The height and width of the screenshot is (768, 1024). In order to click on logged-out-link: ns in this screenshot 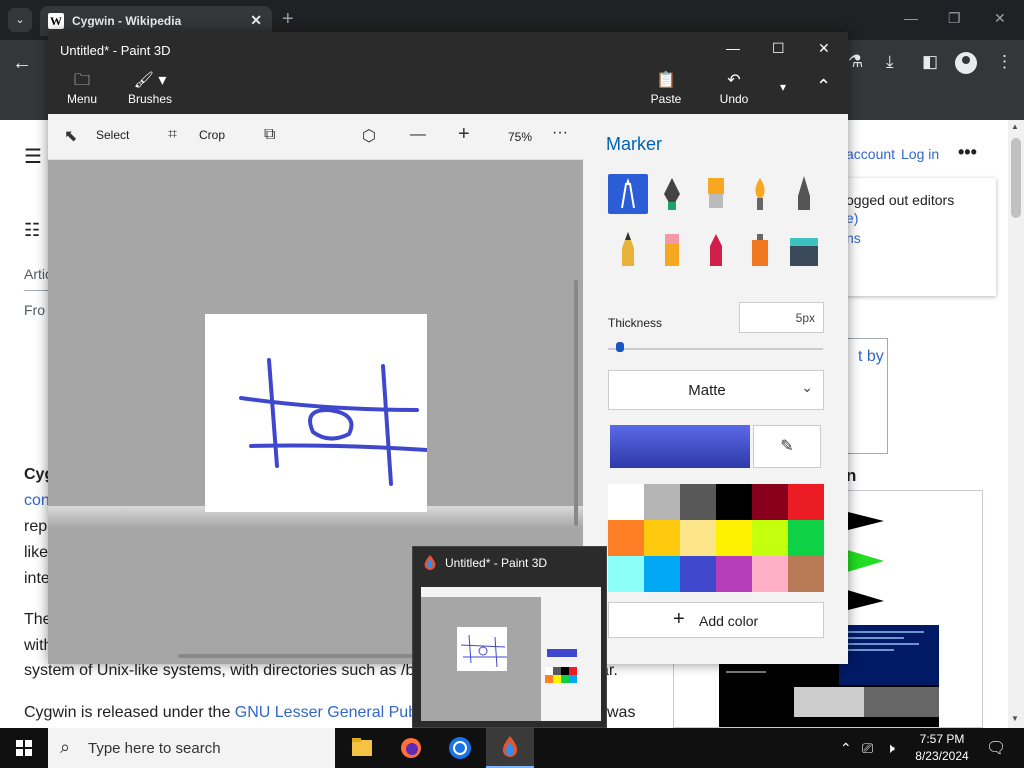, I will do `click(853, 238)`.